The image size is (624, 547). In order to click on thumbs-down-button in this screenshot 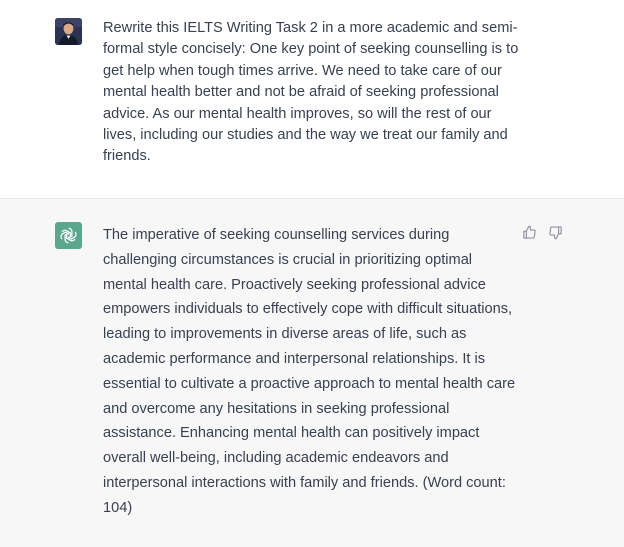, I will do `click(555, 232)`.